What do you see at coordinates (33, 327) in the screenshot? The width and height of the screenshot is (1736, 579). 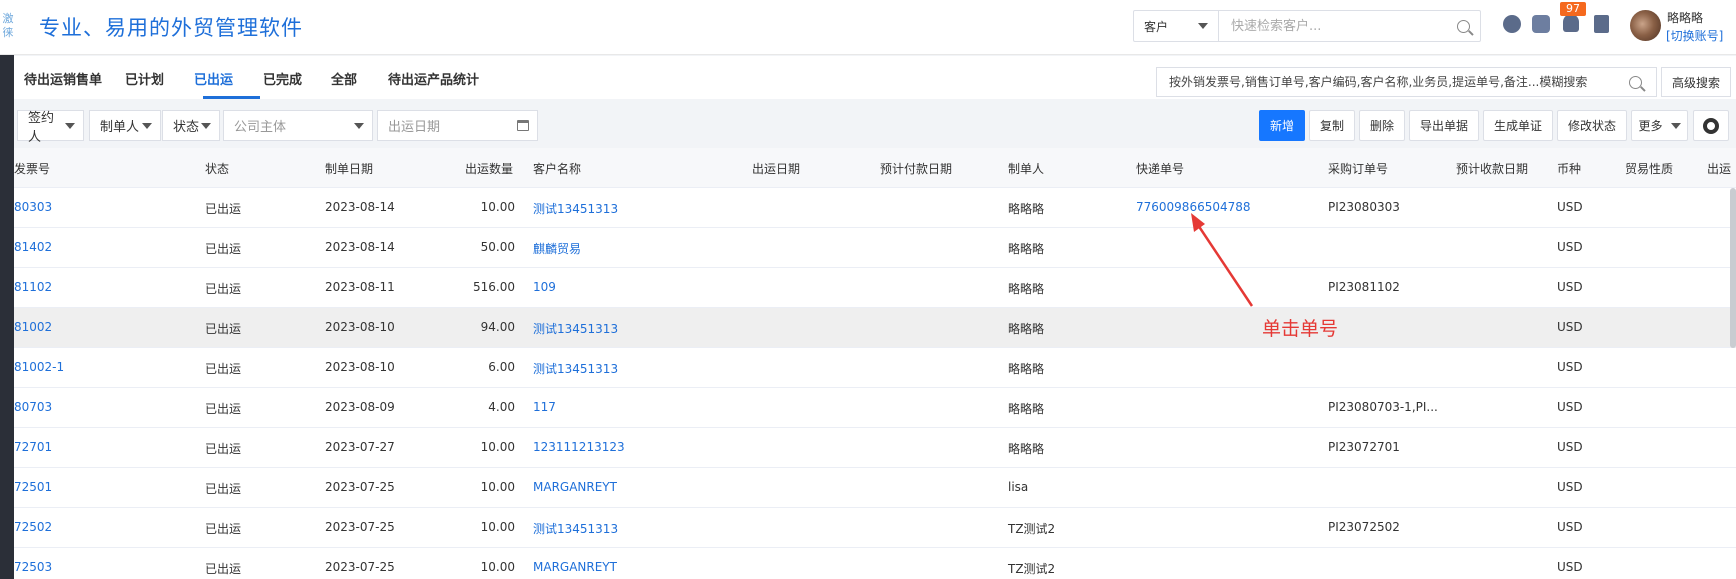 I see `invoice-link: 81002` at bounding box center [33, 327].